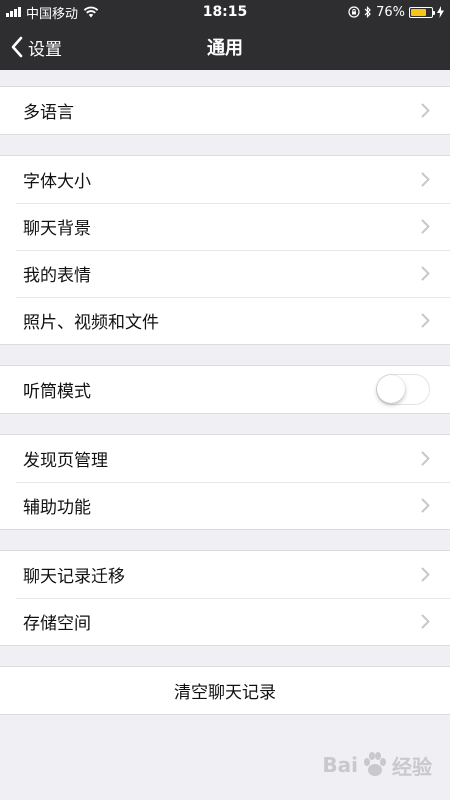 The height and width of the screenshot is (800, 450). I want to click on battery-icon, so click(422, 12).